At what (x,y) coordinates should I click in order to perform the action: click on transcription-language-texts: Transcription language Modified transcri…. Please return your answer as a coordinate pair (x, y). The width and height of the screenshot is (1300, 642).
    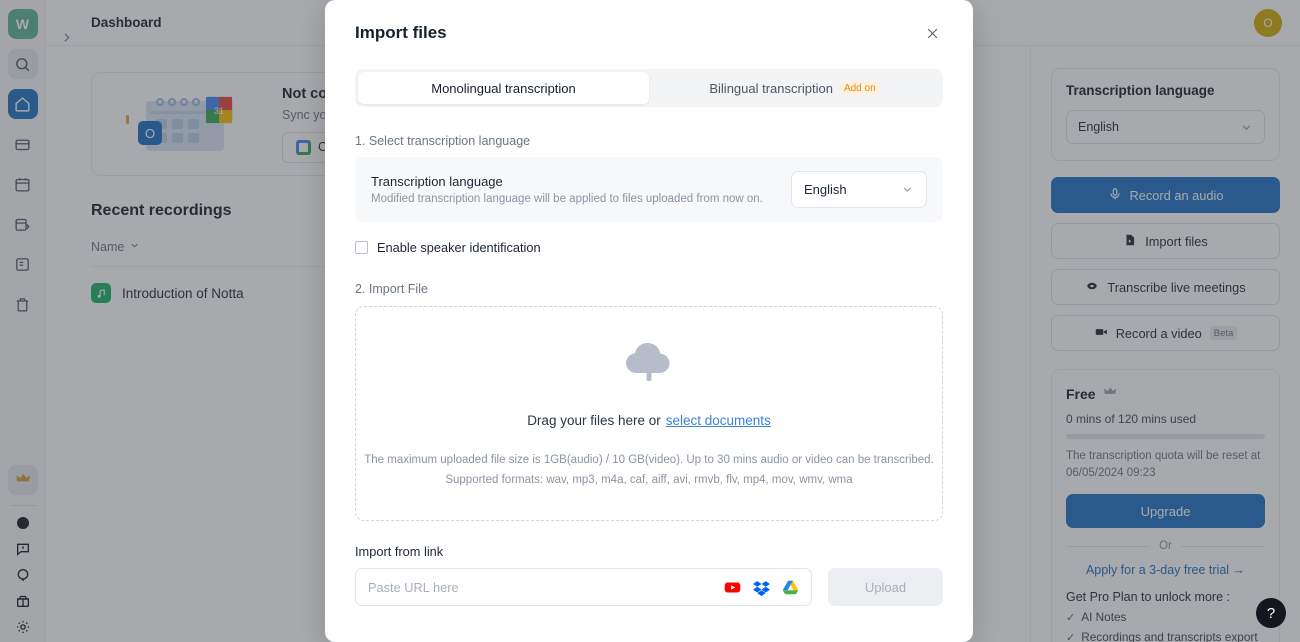
    Looking at the image, I should click on (567, 189).